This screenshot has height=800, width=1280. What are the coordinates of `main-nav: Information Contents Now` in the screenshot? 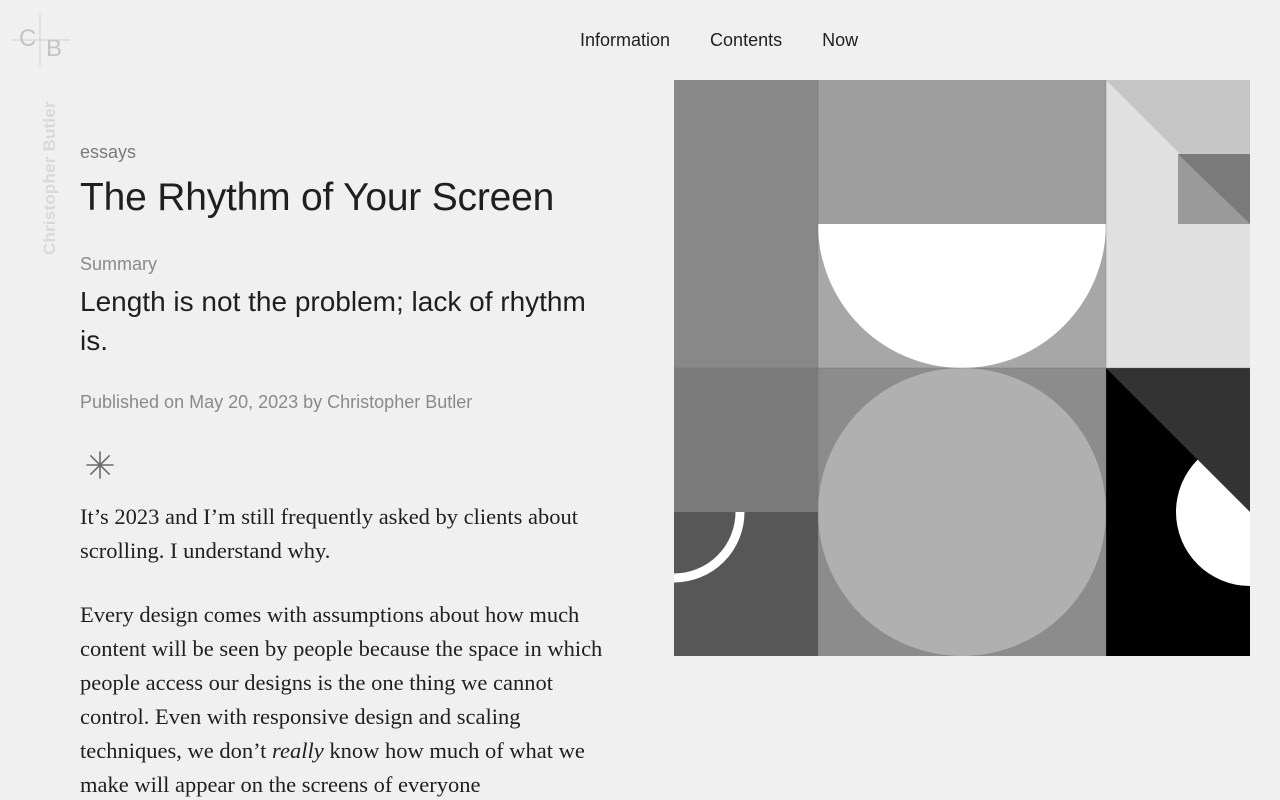 It's located at (719, 40).